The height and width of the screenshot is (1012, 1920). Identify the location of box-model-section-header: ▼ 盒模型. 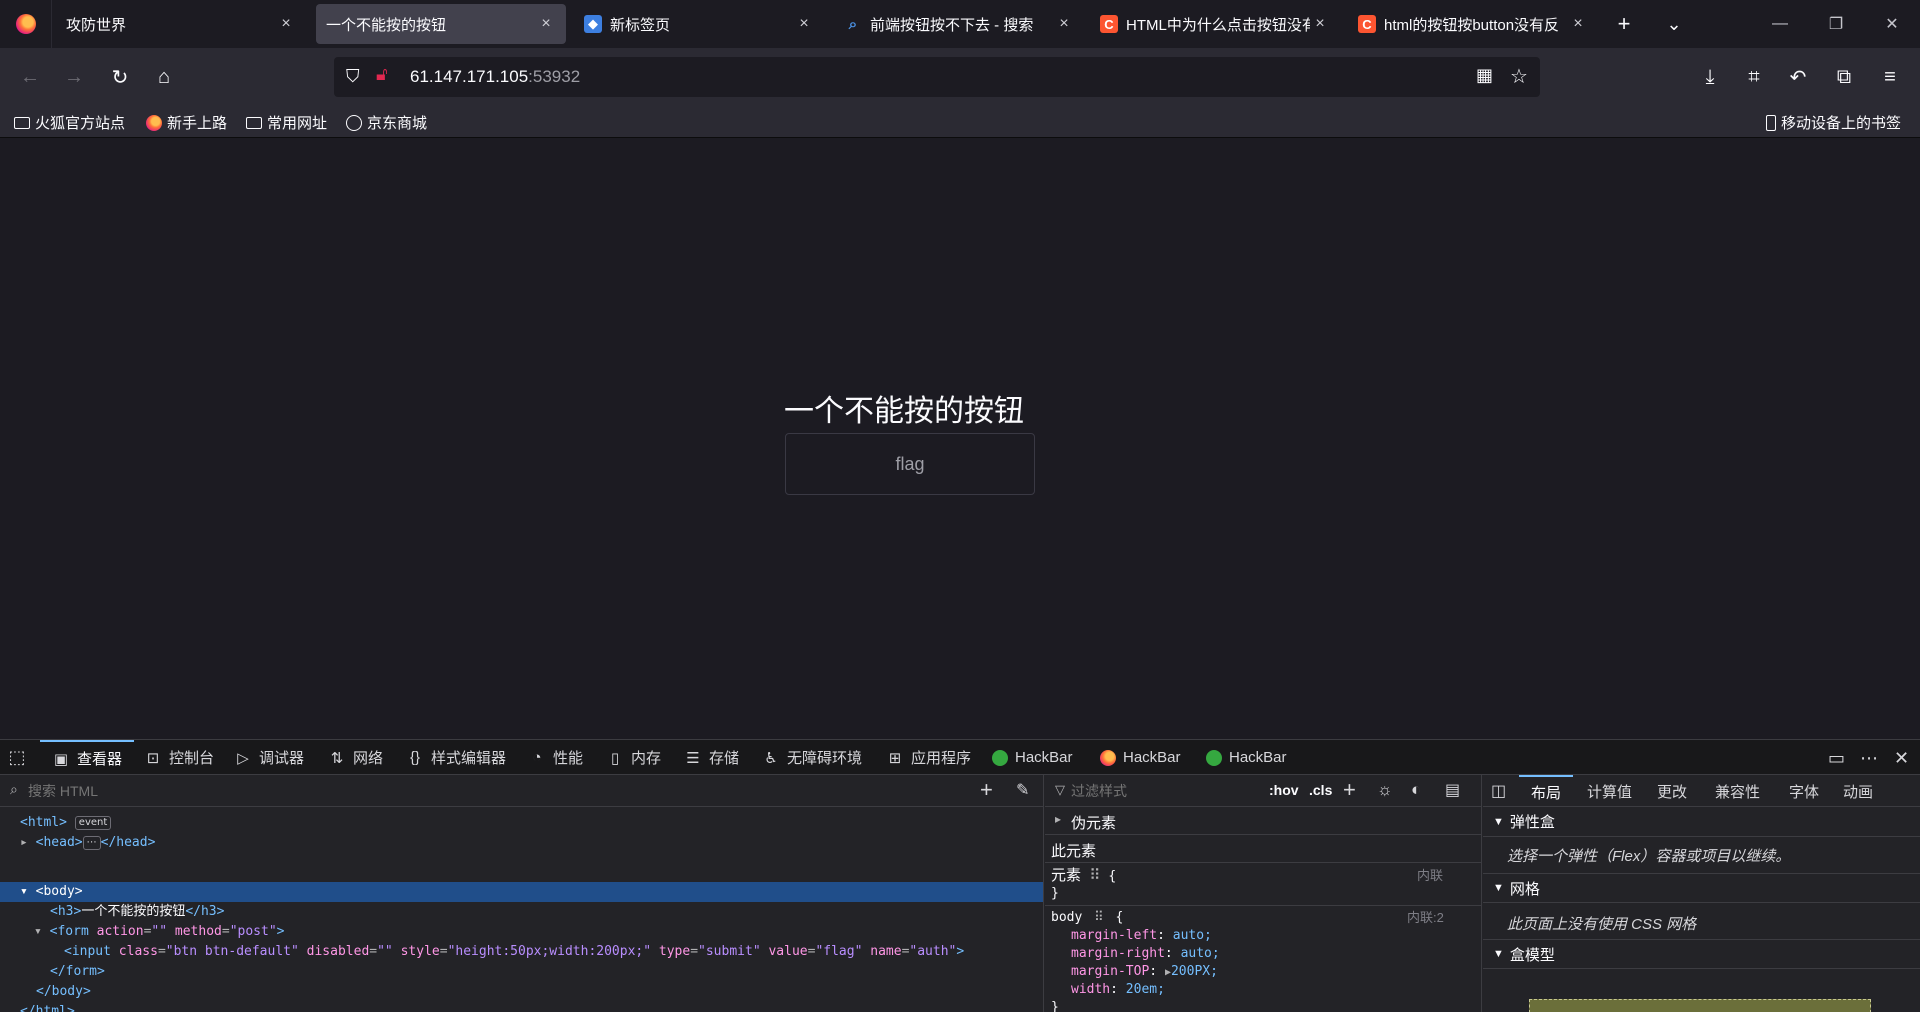
(1701, 954).